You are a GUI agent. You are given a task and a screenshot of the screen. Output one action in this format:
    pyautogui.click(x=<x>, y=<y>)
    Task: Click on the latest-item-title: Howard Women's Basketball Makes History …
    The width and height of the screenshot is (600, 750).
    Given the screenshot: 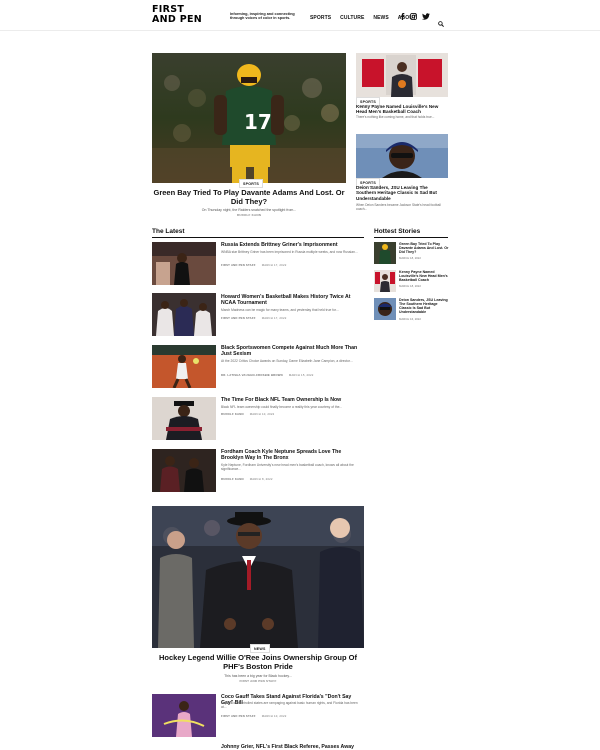 What is the action you would take?
    pyautogui.click(x=292, y=300)
    